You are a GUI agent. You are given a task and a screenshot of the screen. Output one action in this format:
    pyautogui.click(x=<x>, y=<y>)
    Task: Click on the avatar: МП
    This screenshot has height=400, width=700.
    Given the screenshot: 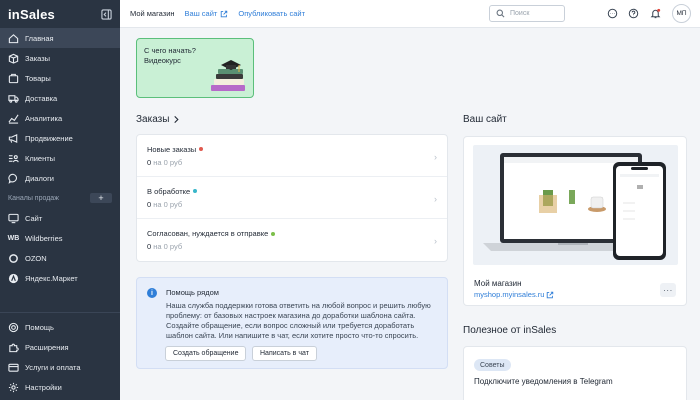 What is the action you would take?
    pyautogui.click(x=681, y=13)
    